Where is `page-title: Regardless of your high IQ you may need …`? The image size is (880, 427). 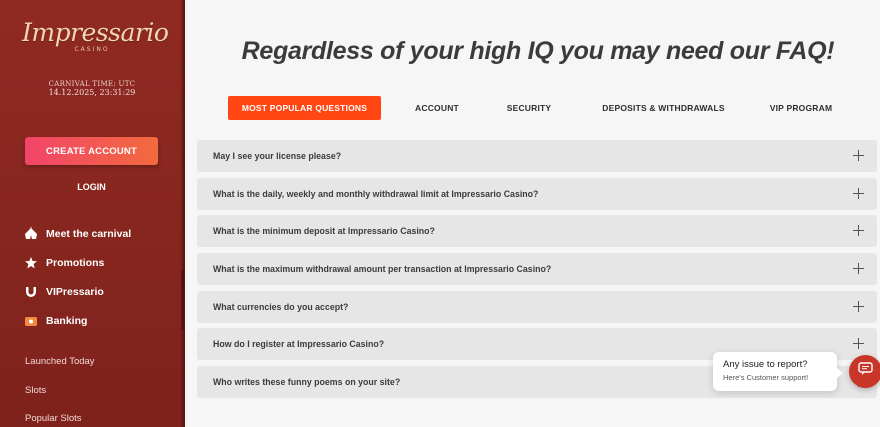 page-title: Regardless of your high IQ you may need … is located at coordinates (538, 51).